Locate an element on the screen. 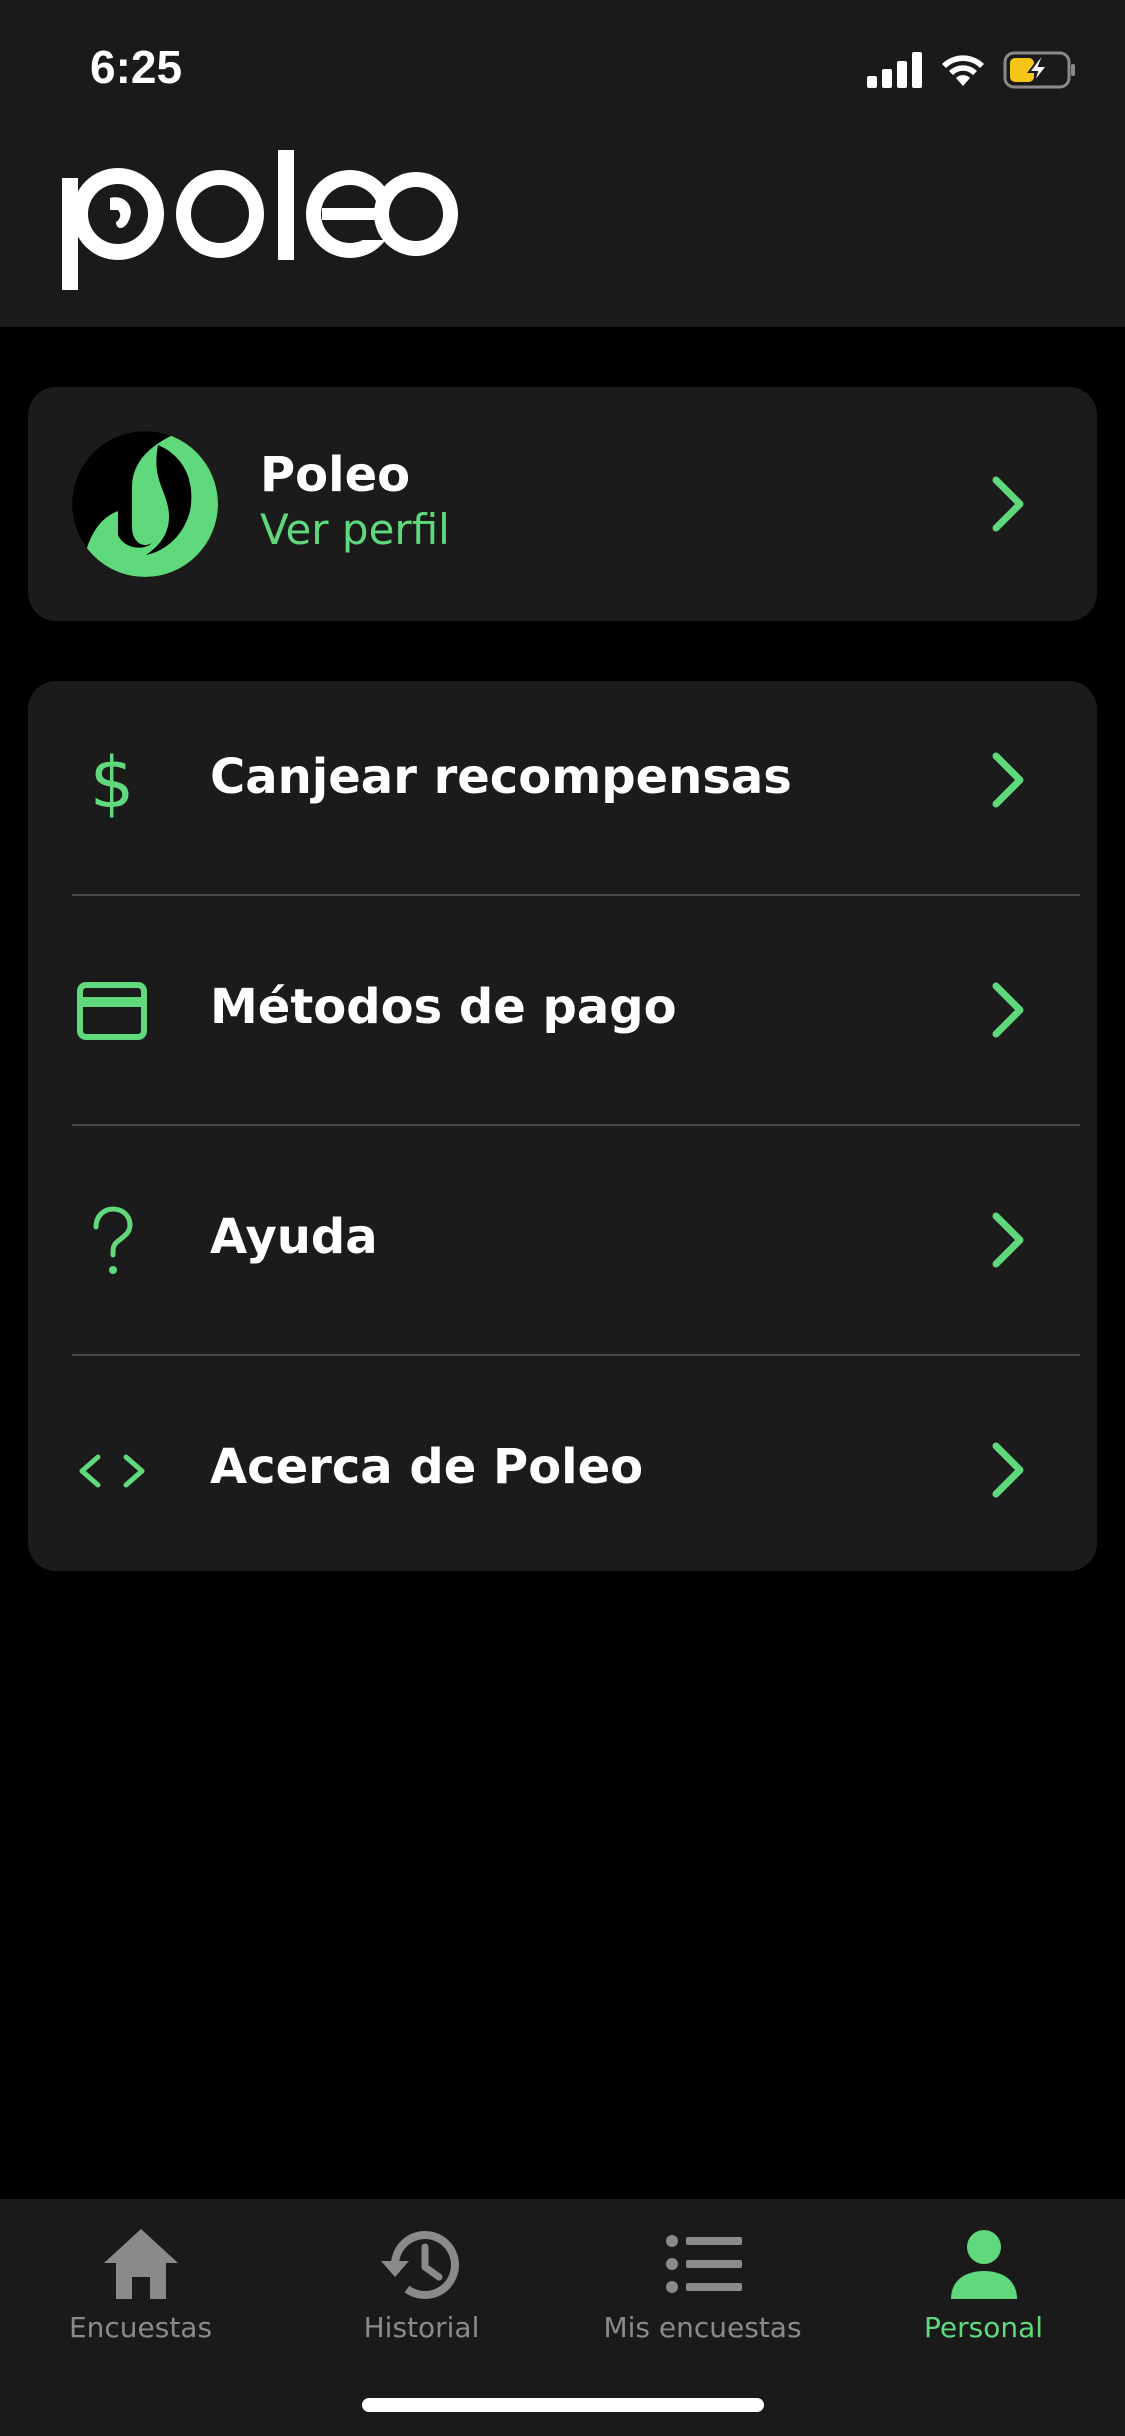  tab-personal: Personal is located at coordinates (983, 2289).